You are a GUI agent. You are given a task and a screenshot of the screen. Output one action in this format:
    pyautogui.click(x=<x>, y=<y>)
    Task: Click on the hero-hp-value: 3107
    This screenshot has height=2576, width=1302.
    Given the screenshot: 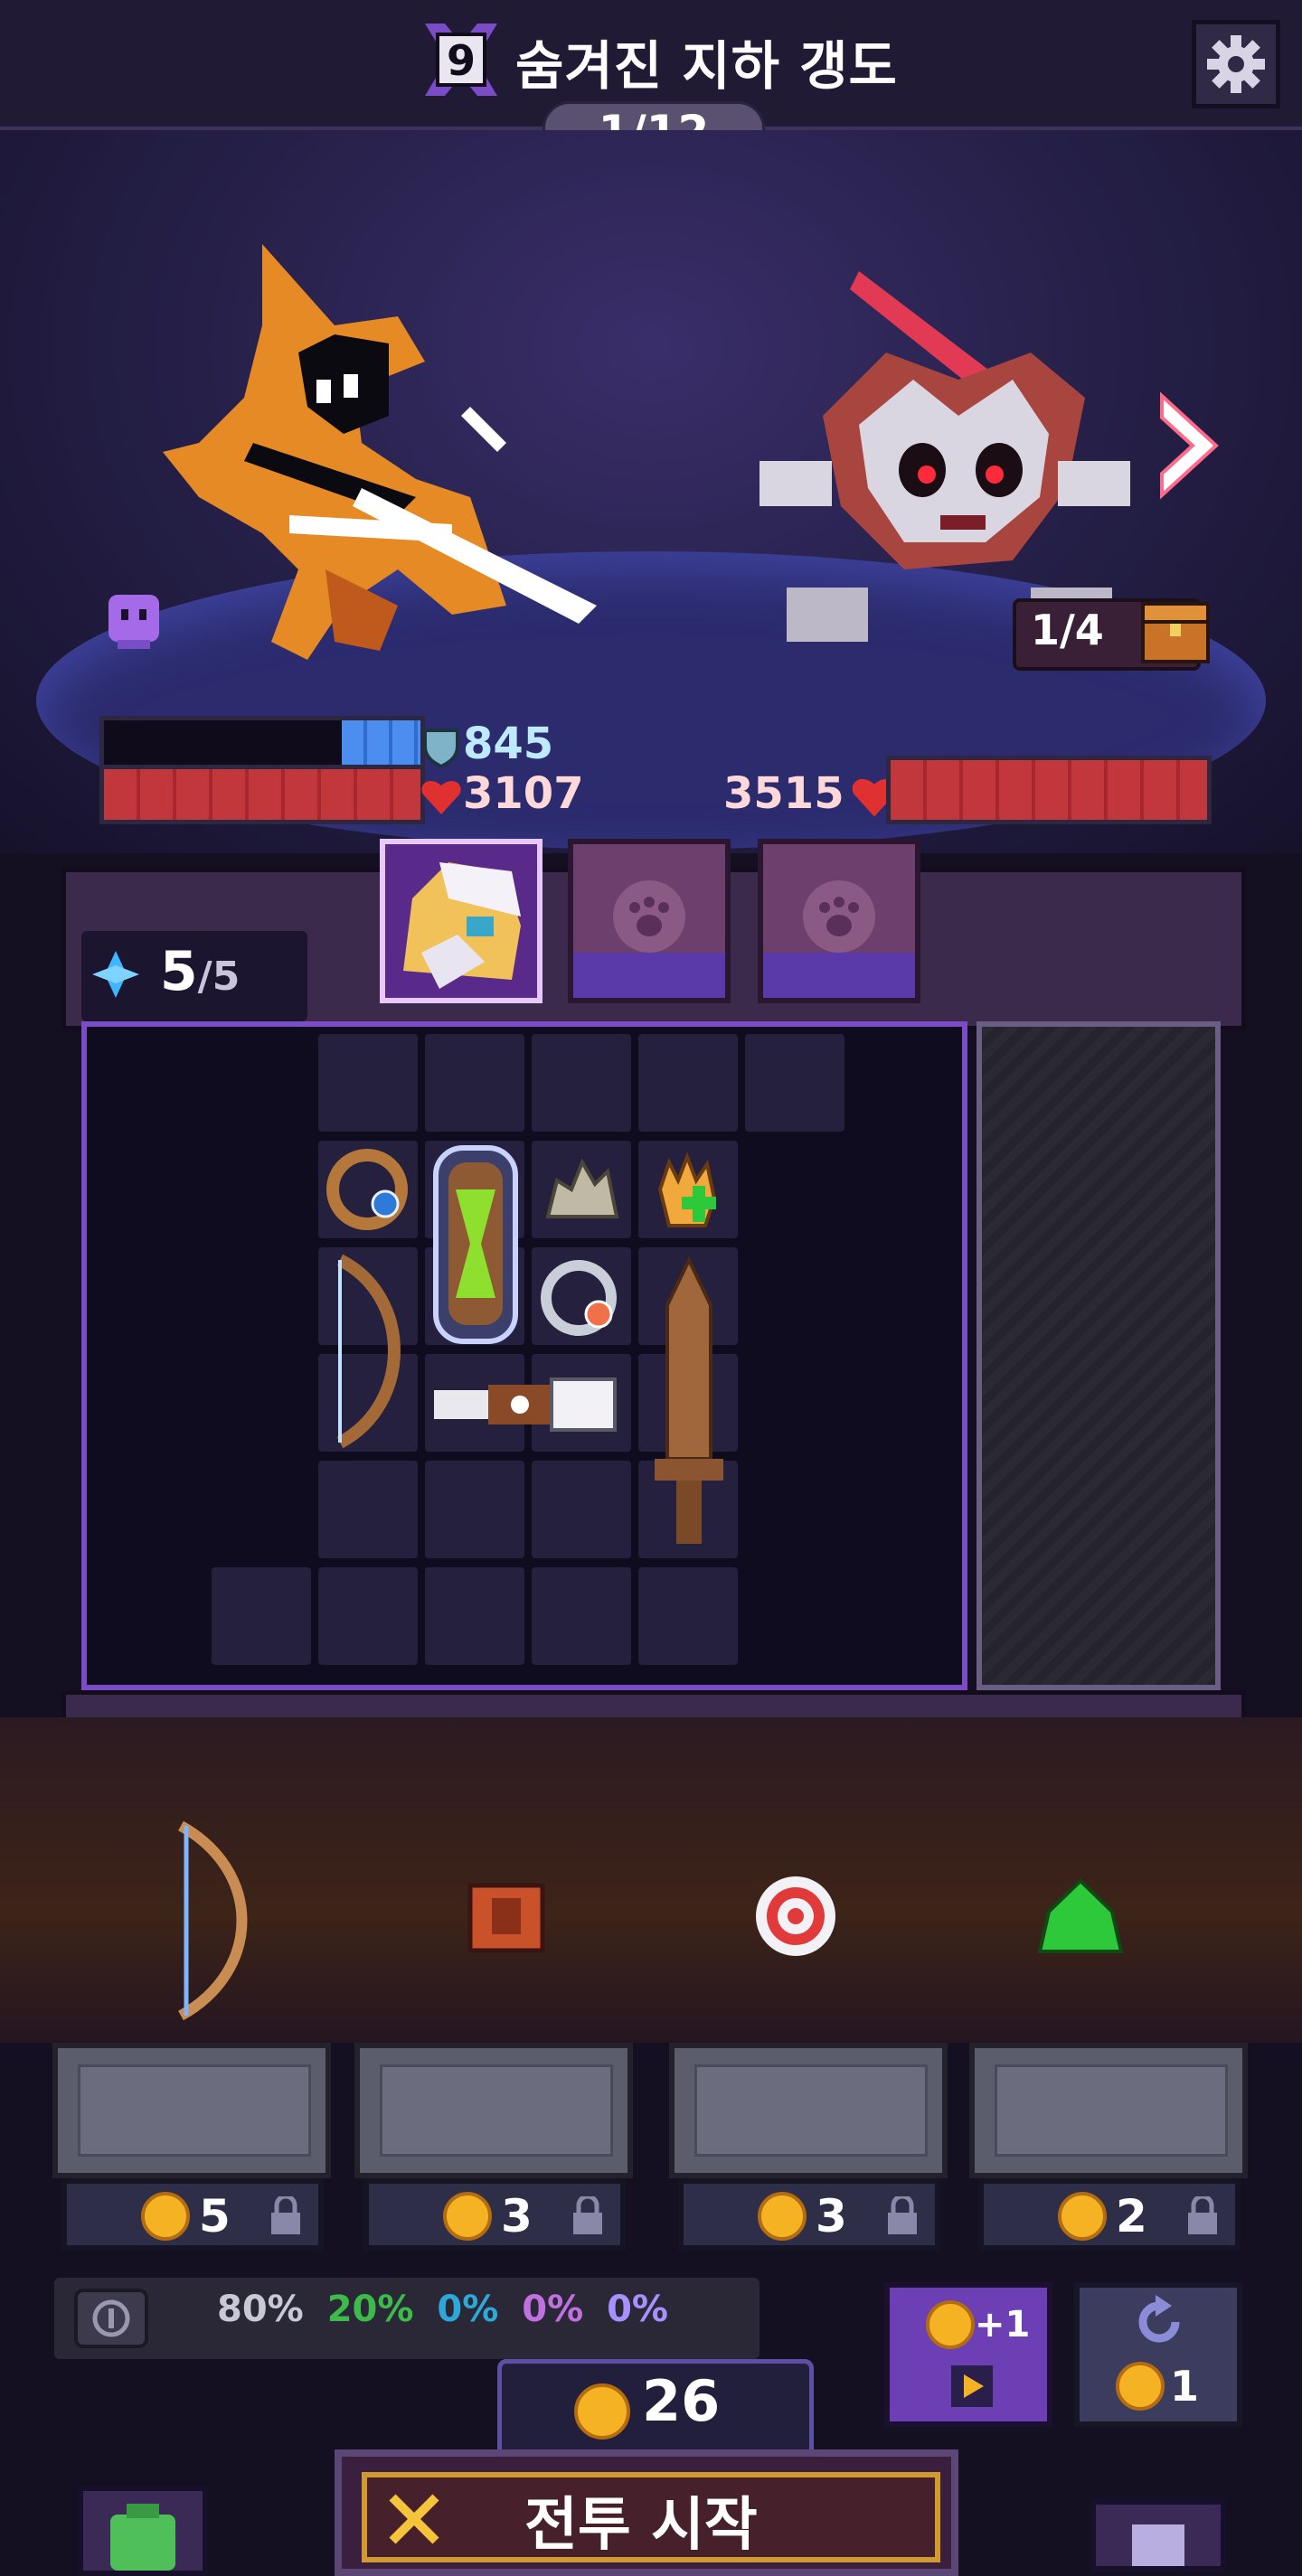 What is the action you would take?
    pyautogui.click(x=506, y=794)
    